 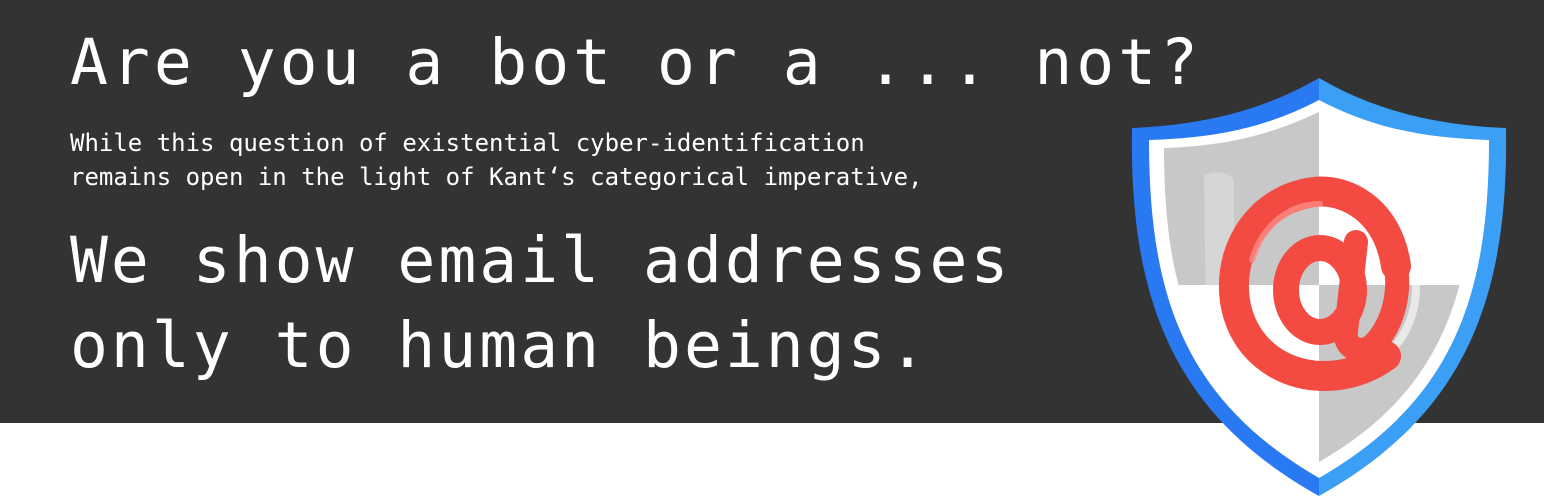 What do you see at coordinates (636, 62) in the screenshot?
I see `headline: Are you a bot or a ... not?` at bounding box center [636, 62].